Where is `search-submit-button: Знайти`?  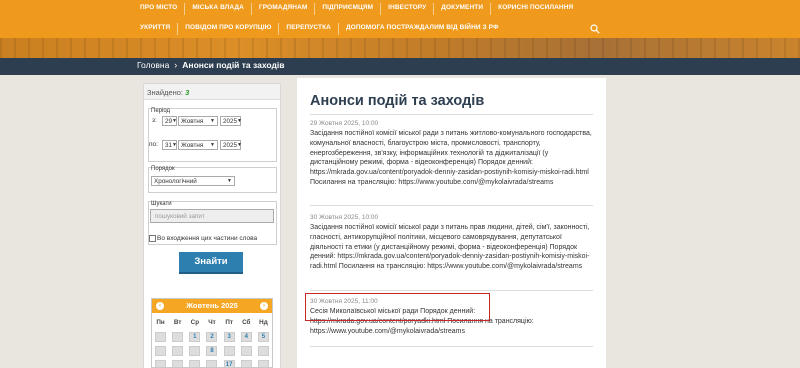
search-submit-button: Знайти is located at coordinates (211, 263).